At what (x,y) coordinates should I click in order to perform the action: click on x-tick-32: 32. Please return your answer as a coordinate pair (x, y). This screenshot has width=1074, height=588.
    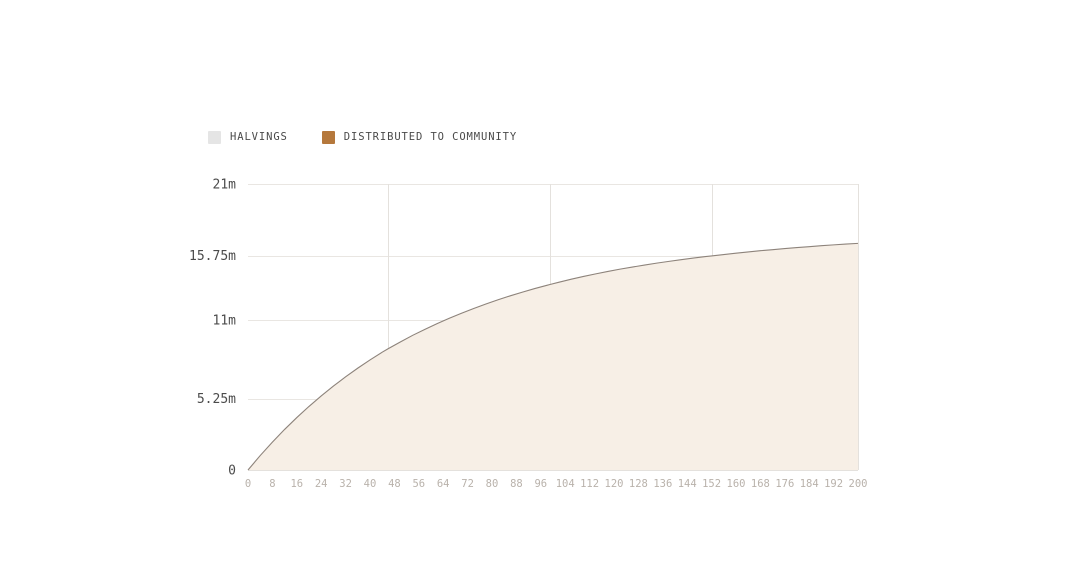
    Looking at the image, I should click on (345, 484).